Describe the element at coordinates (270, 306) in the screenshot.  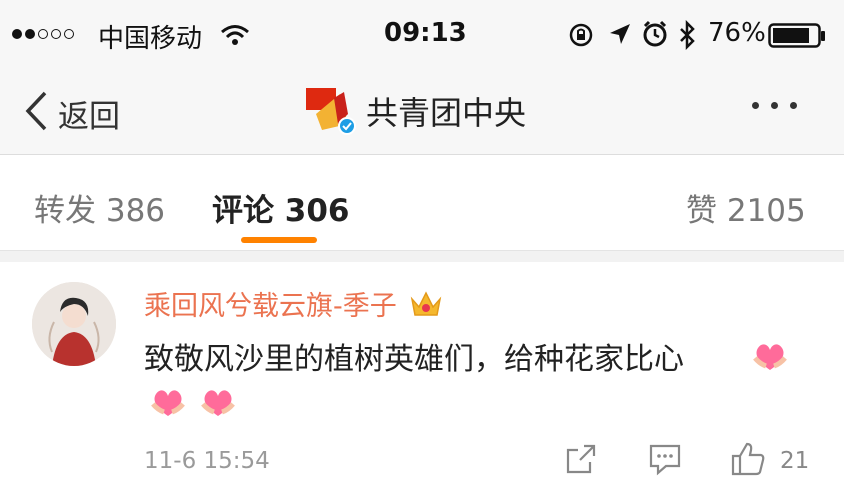
I see `commenter-username-text: 乘回风兮载云旗-季子` at that location.